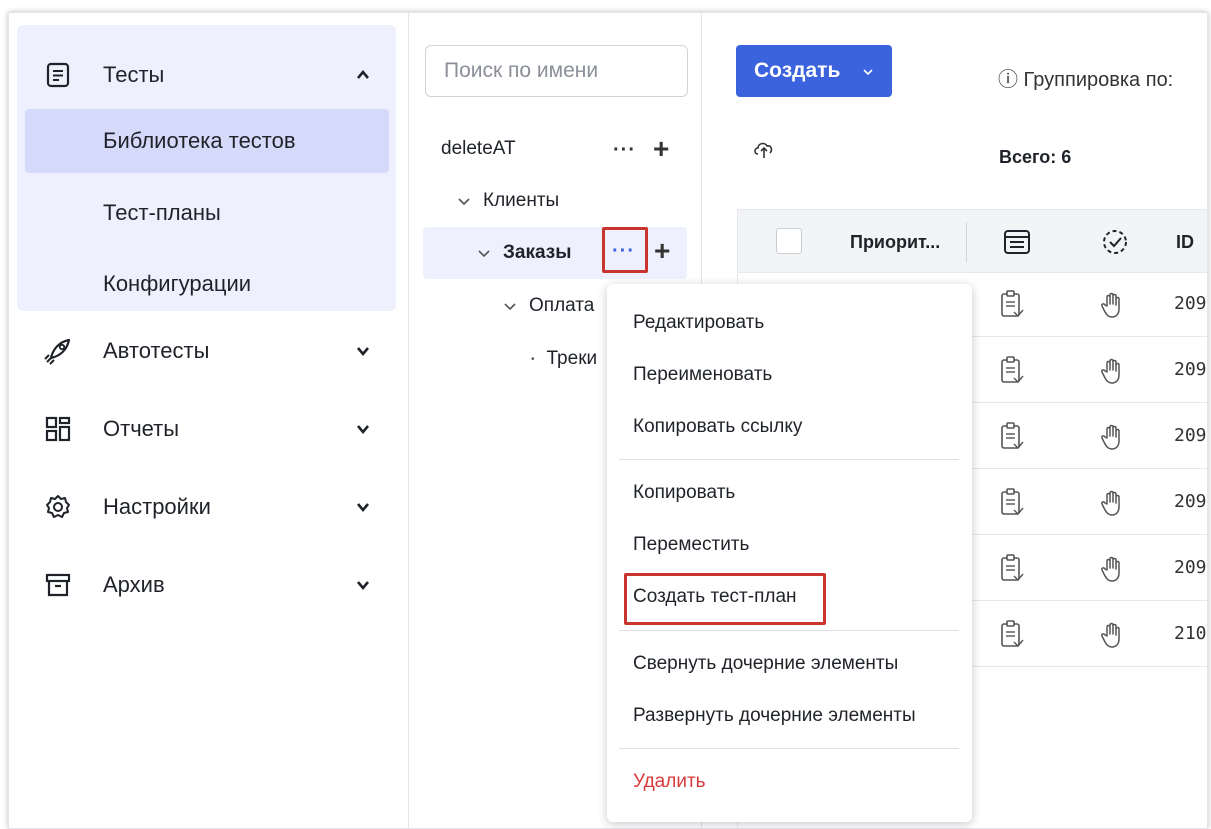 The width and height of the screenshot is (1211, 829). Describe the element at coordinates (58, 507) in the screenshot. I see `gear-icon` at that location.